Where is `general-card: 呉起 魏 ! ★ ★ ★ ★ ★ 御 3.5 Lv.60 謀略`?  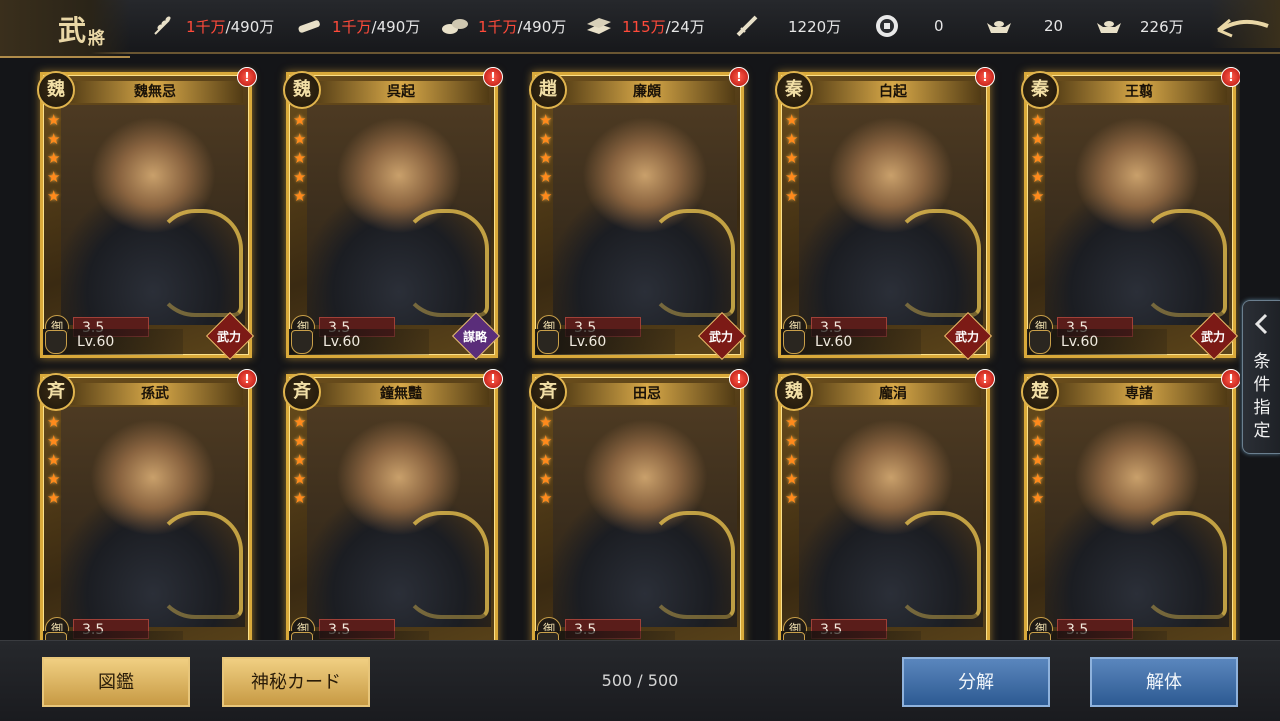
general-card: 呉起 魏 ! ★ ★ ★ ★ ★ 御 3.5 Lv.60 謀略 is located at coordinates (393, 214).